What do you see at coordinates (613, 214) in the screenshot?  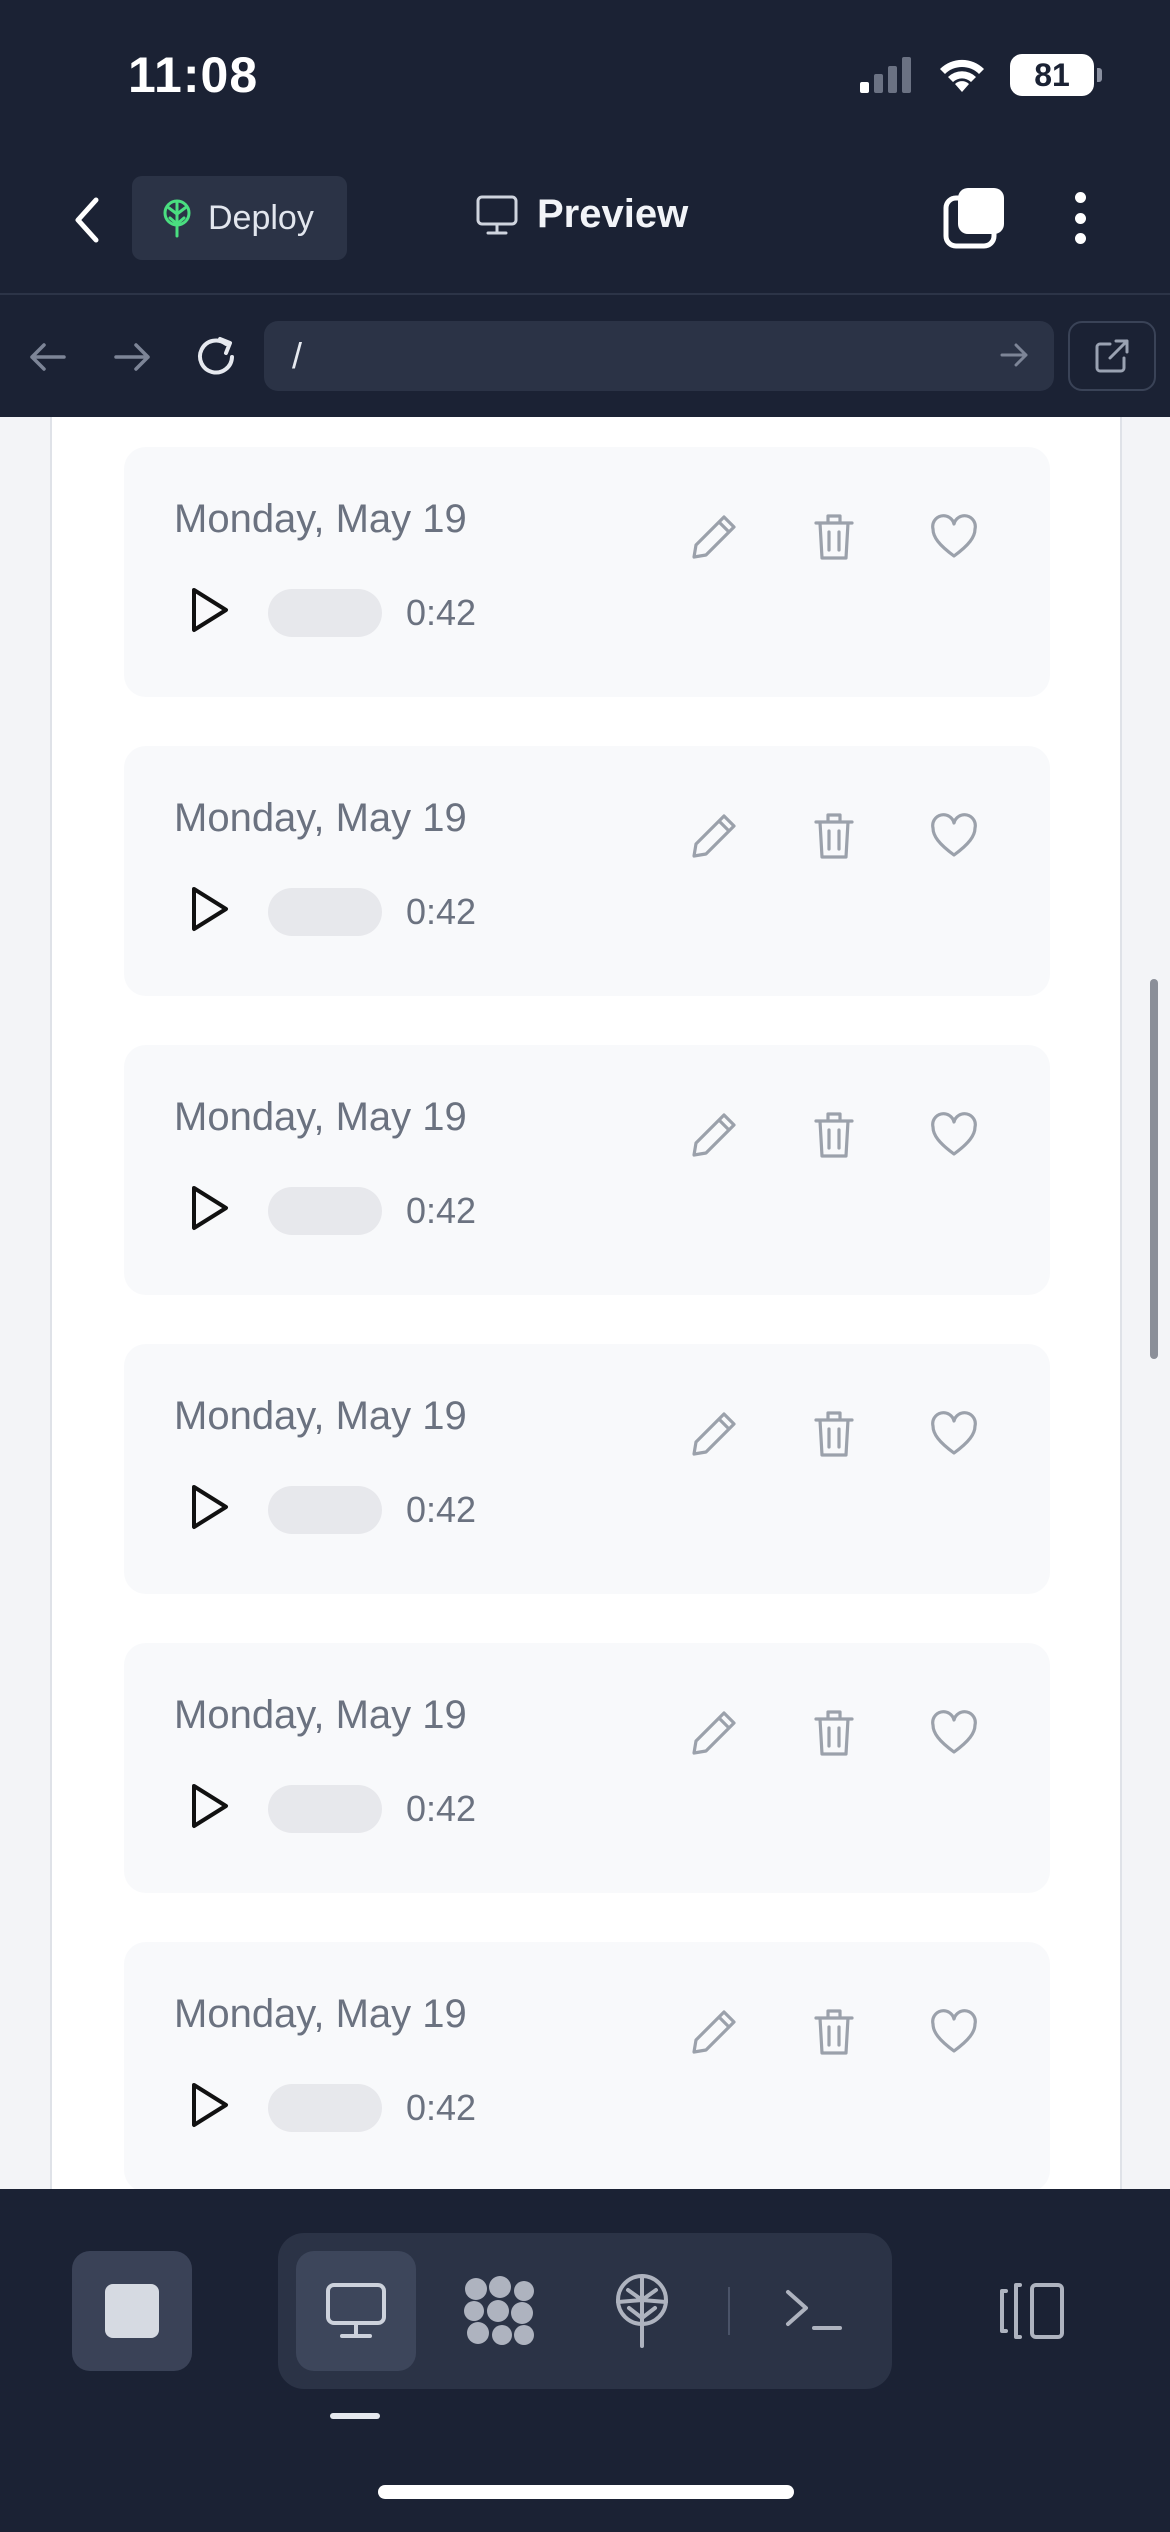 I see `page-title: Preview` at bounding box center [613, 214].